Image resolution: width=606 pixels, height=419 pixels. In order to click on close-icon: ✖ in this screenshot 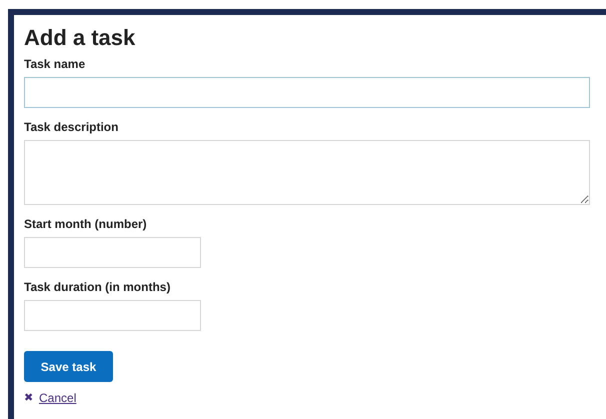, I will do `click(28, 398)`.